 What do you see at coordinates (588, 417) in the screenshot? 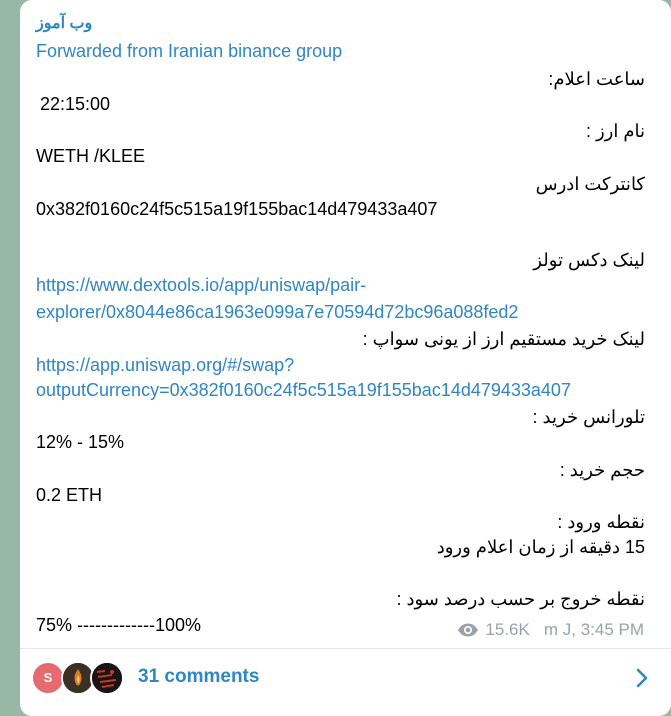
I see `tolerance-label: تلورانس خرید :` at bounding box center [588, 417].